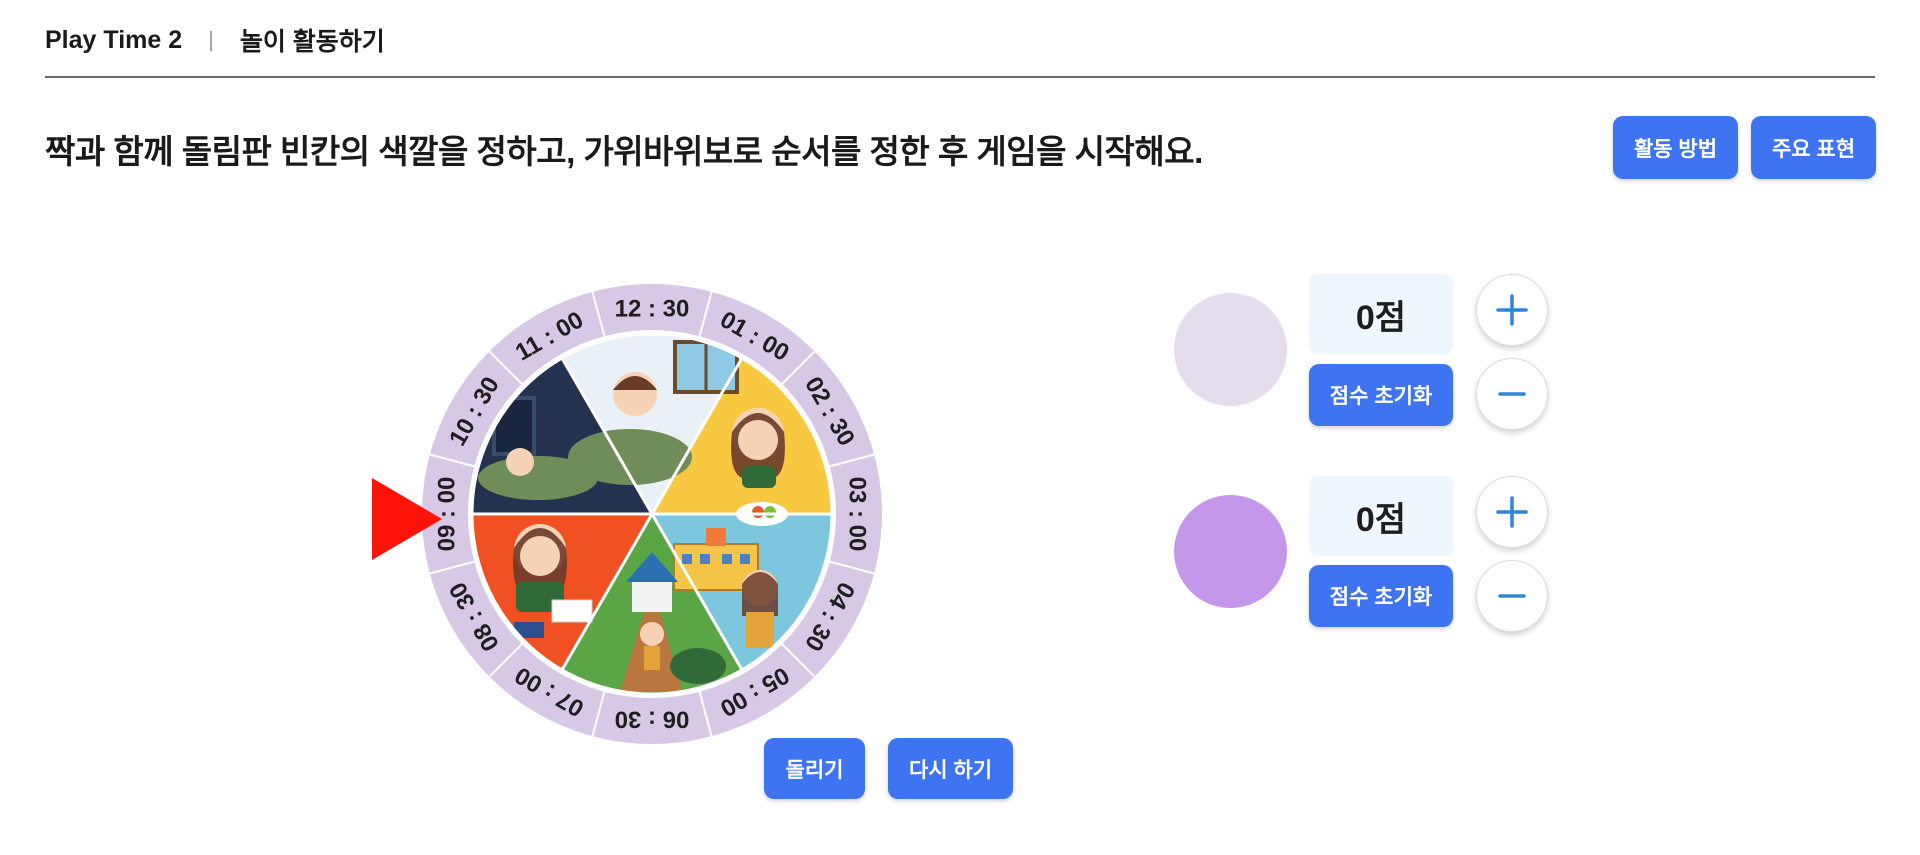 The width and height of the screenshot is (1920, 855). I want to click on player-1-subtract-button, so click(1512, 394).